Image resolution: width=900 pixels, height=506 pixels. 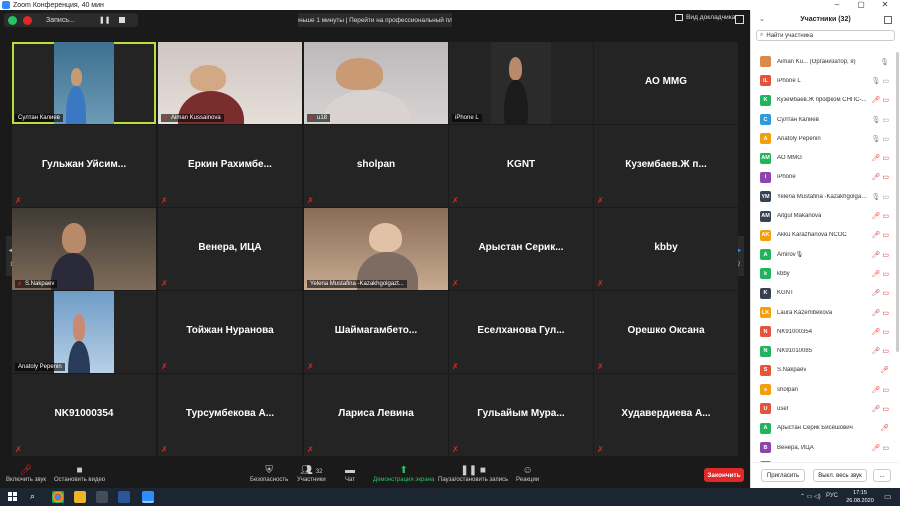 I want to click on participant-row: s sholpan 🎤︎▭, so click(x=825, y=389).